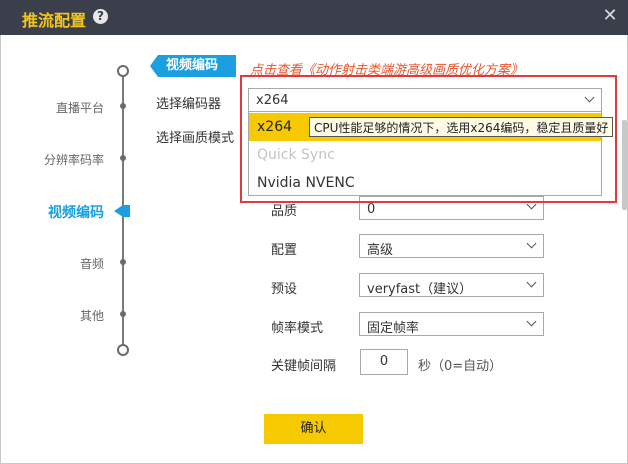 The width and height of the screenshot is (628, 464). I want to click on preset-select: veryfast（建议）, so click(451, 285).